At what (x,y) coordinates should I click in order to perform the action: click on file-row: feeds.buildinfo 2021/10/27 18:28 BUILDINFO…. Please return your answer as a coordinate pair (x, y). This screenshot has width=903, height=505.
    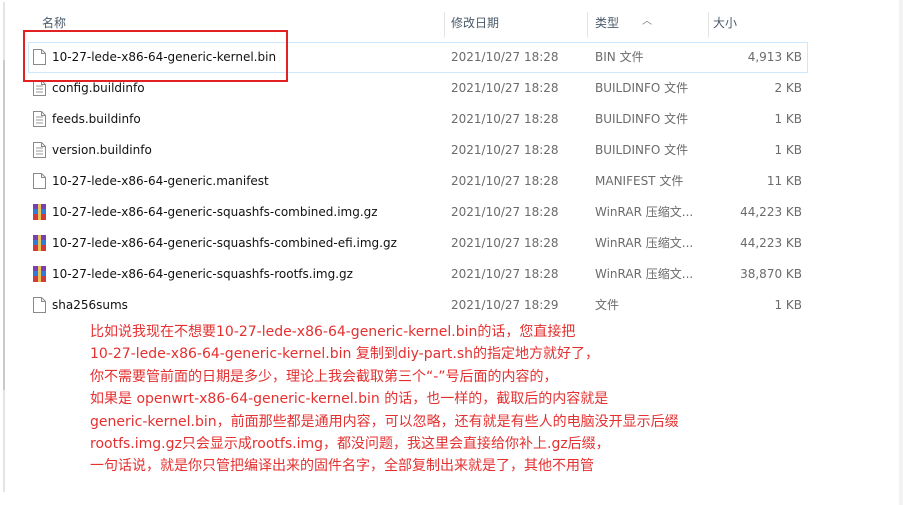
    Looking at the image, I should click on (418, 119).